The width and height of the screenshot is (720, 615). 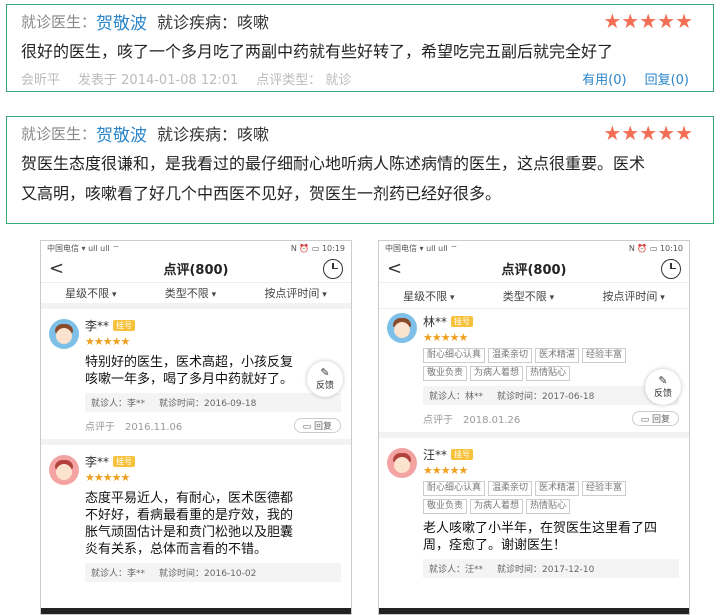 I want to click on visit-info: 就诊人：林** 就诊时间：2017-06-18, so click(x=551, y=395).